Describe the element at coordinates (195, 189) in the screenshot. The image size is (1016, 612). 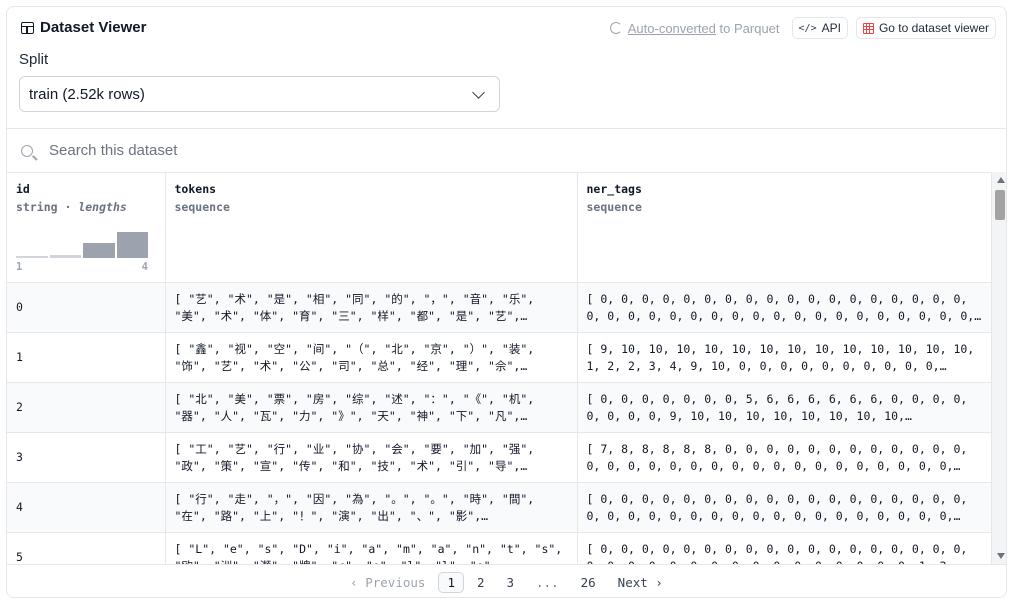
I see `column-name: tokens` at that location.